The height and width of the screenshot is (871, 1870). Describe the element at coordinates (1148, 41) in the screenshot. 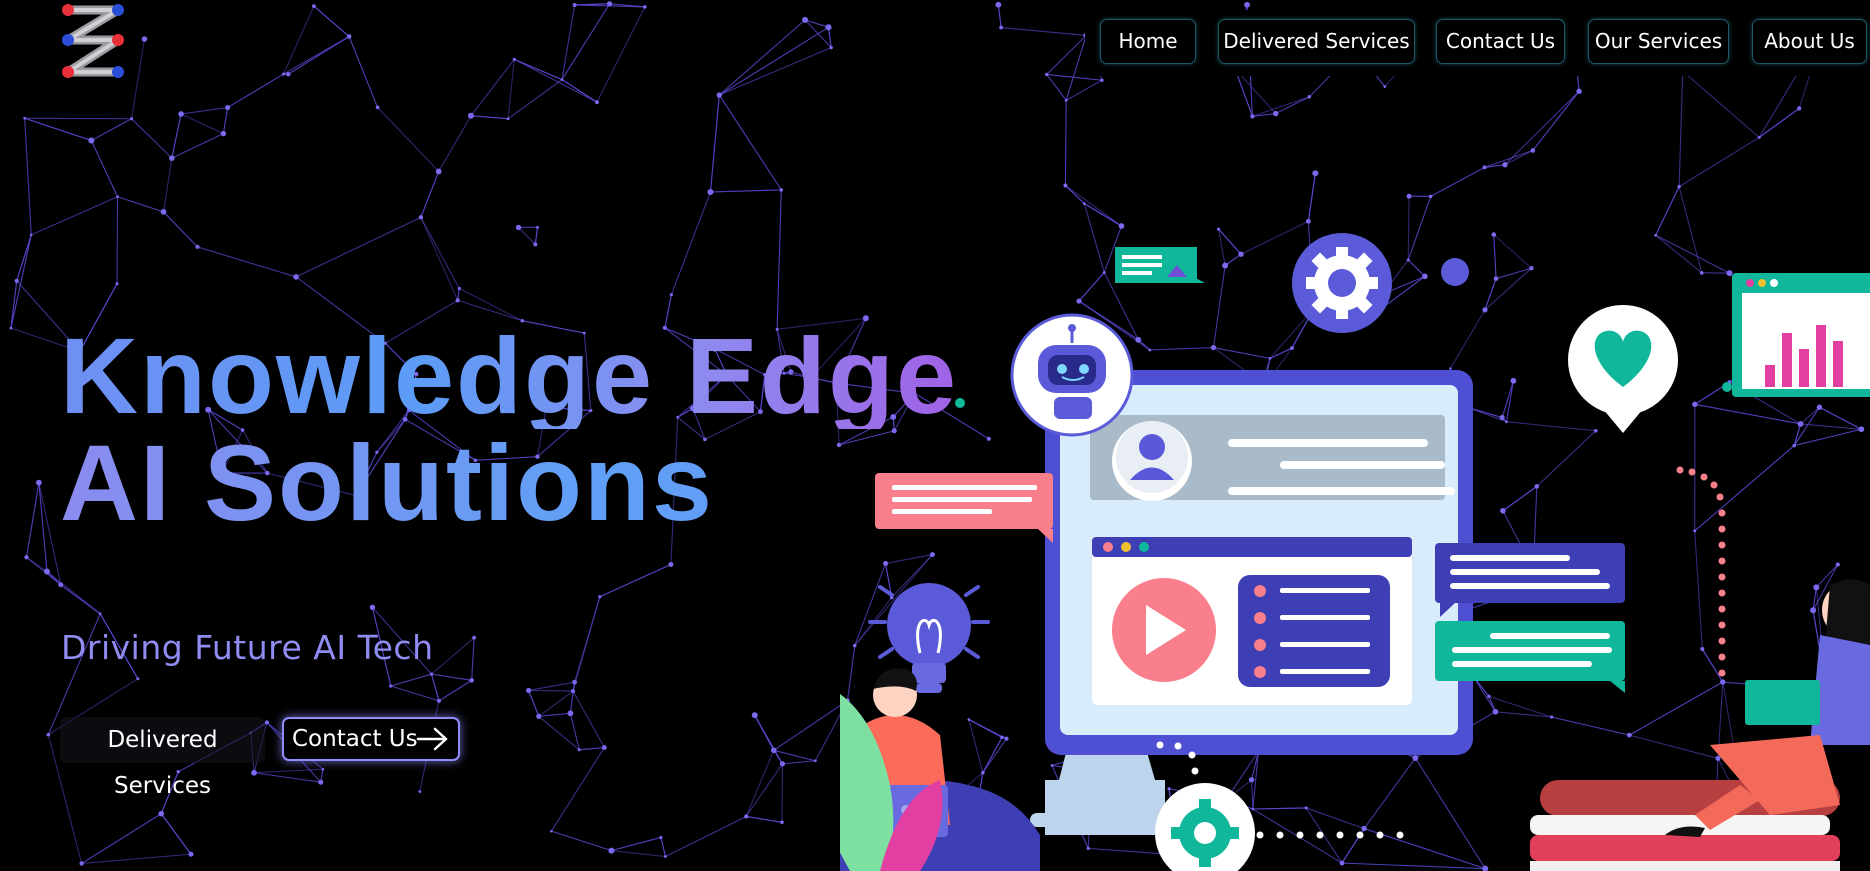

I see `nav-home: Home` at that location.